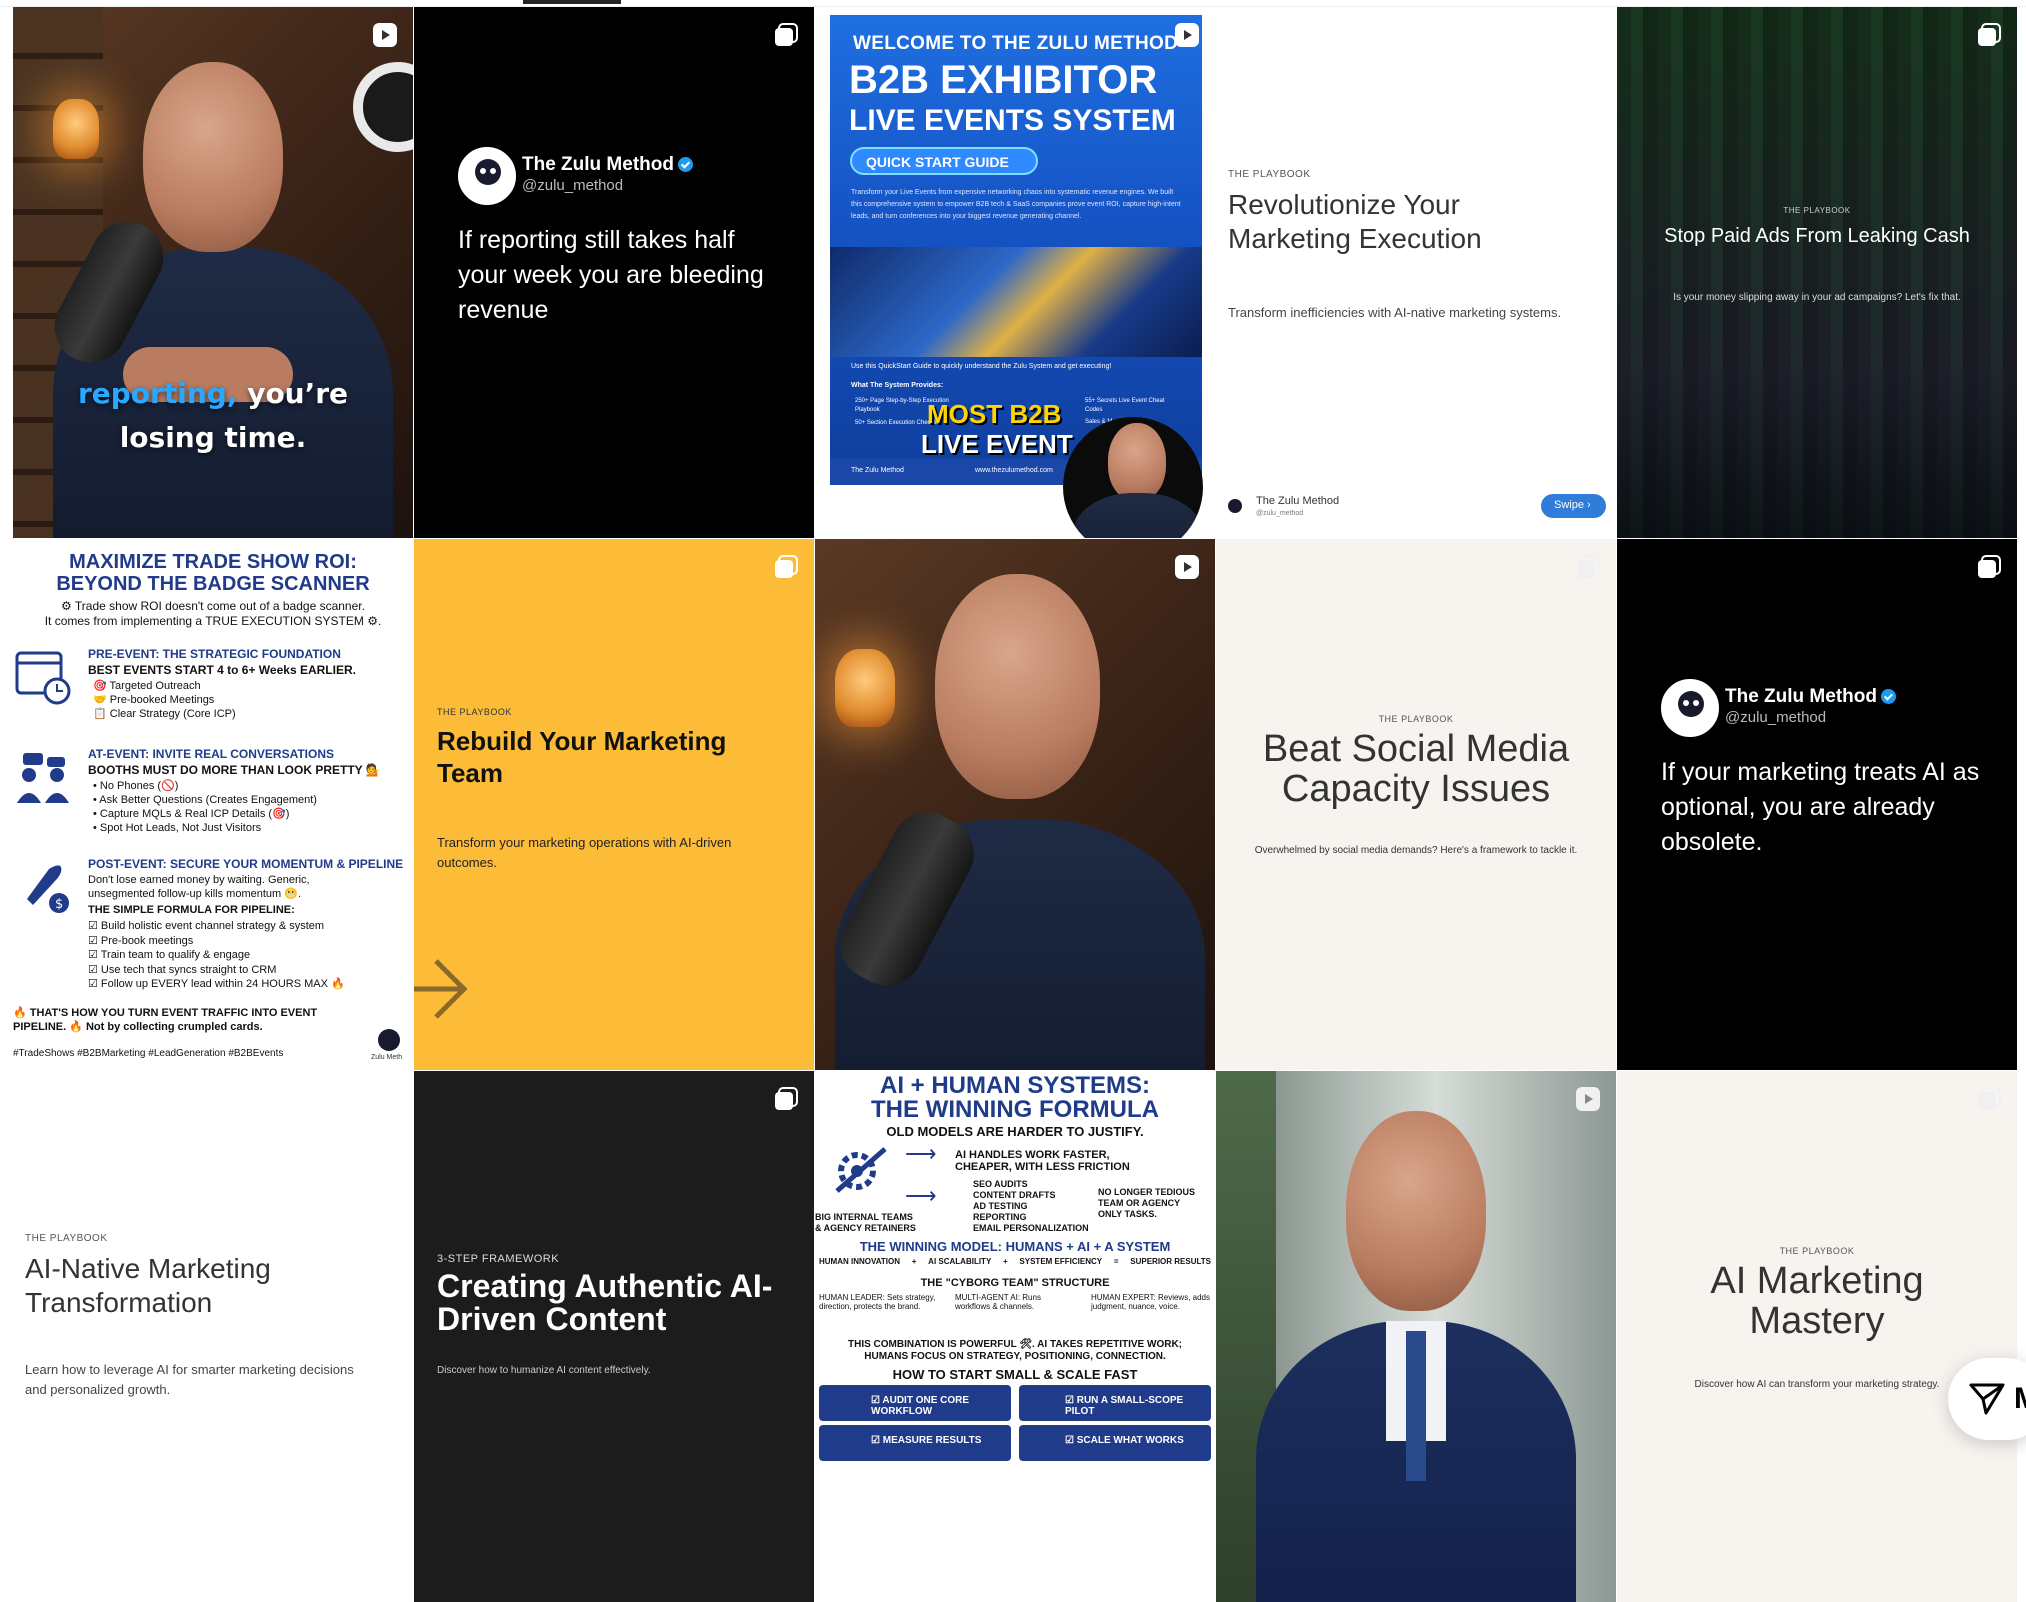  I want to click on pre-event-sub: BEST EVENTS START 4 to 6+ Weeks EARLIER., so click(222, 670).